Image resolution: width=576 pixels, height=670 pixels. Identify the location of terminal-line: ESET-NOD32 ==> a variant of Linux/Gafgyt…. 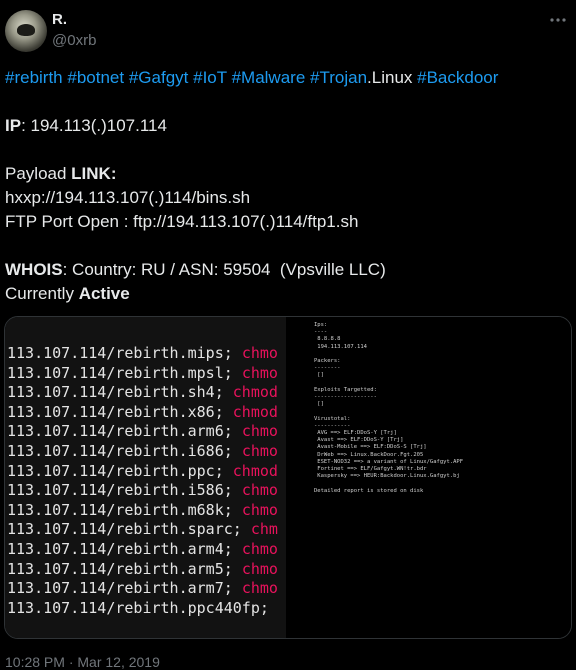
(389, 461).